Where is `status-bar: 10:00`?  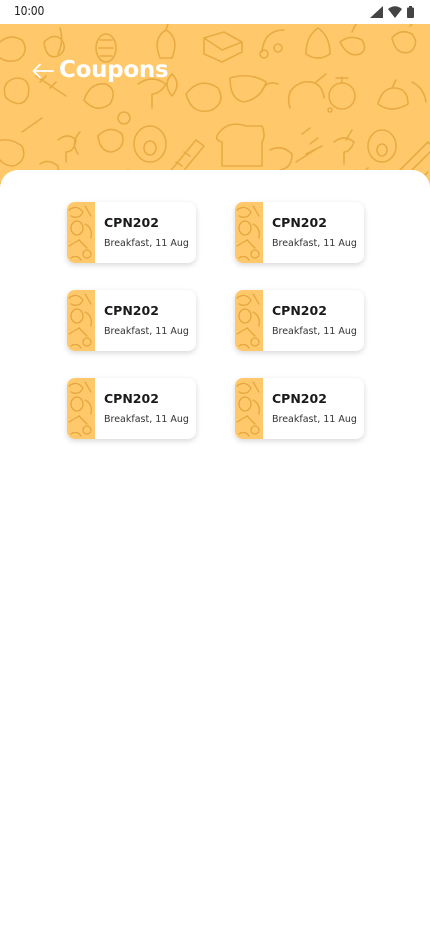
status-bar: 10:00 is located at coordinates (215, 12).